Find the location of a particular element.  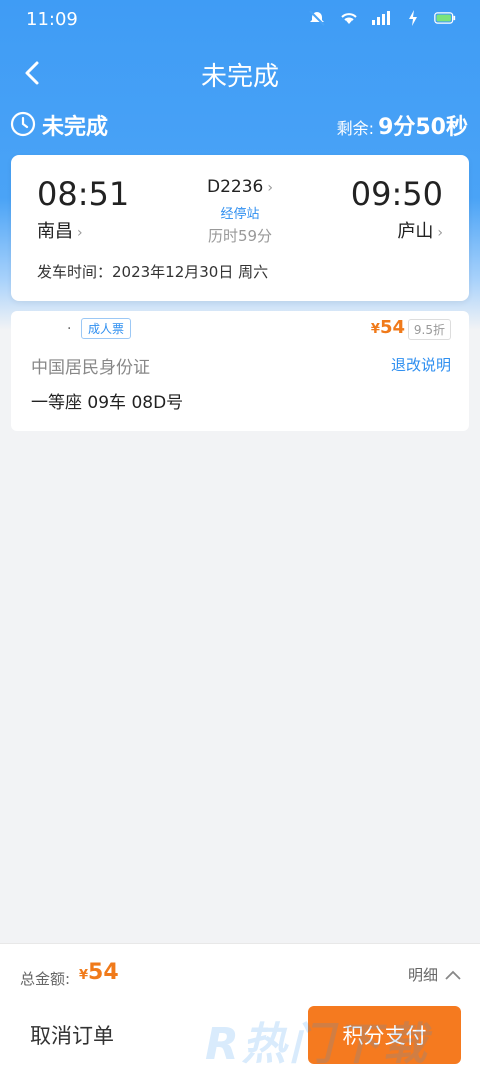

details-toggle: 明细 is located at coordinates (435, 974).